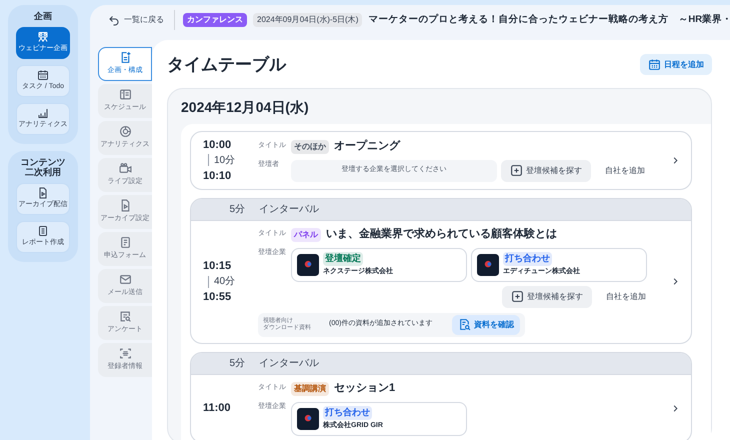 This screenshot has height=440, width=730. Describe the element at coordinates (245, 107) in the screenshot. I see `day-date: 2024年12月04日(水)` at that location.